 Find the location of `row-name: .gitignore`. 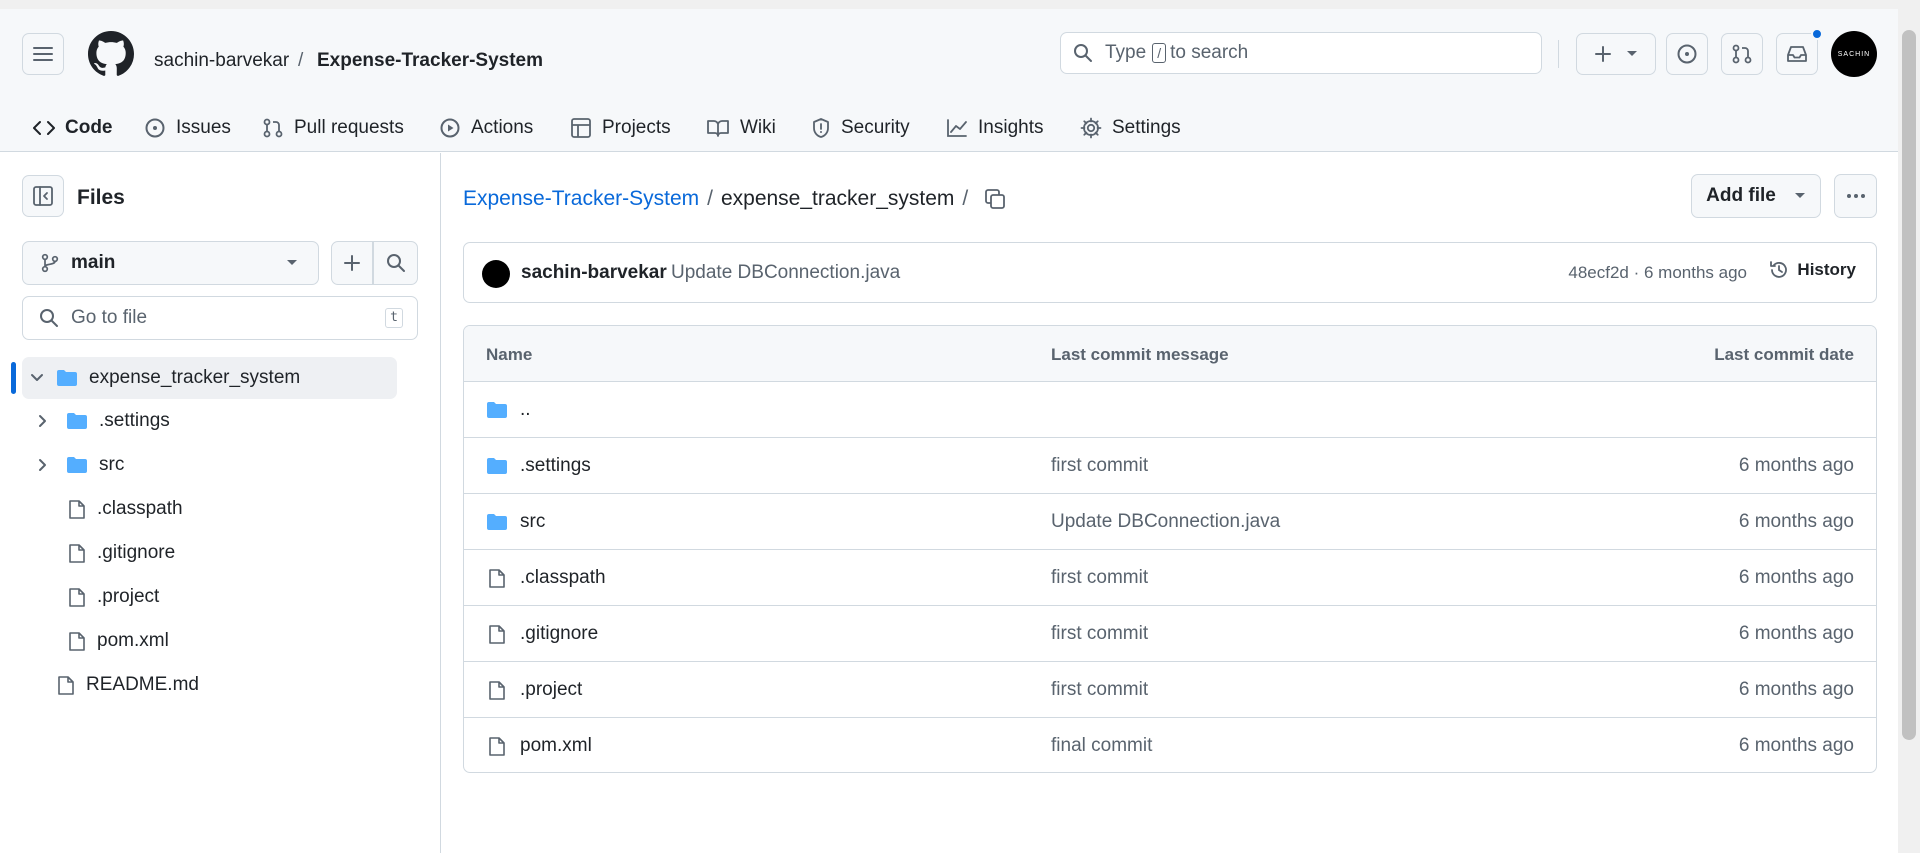

row-name: .gitignore is located at coordinates (559, 634).